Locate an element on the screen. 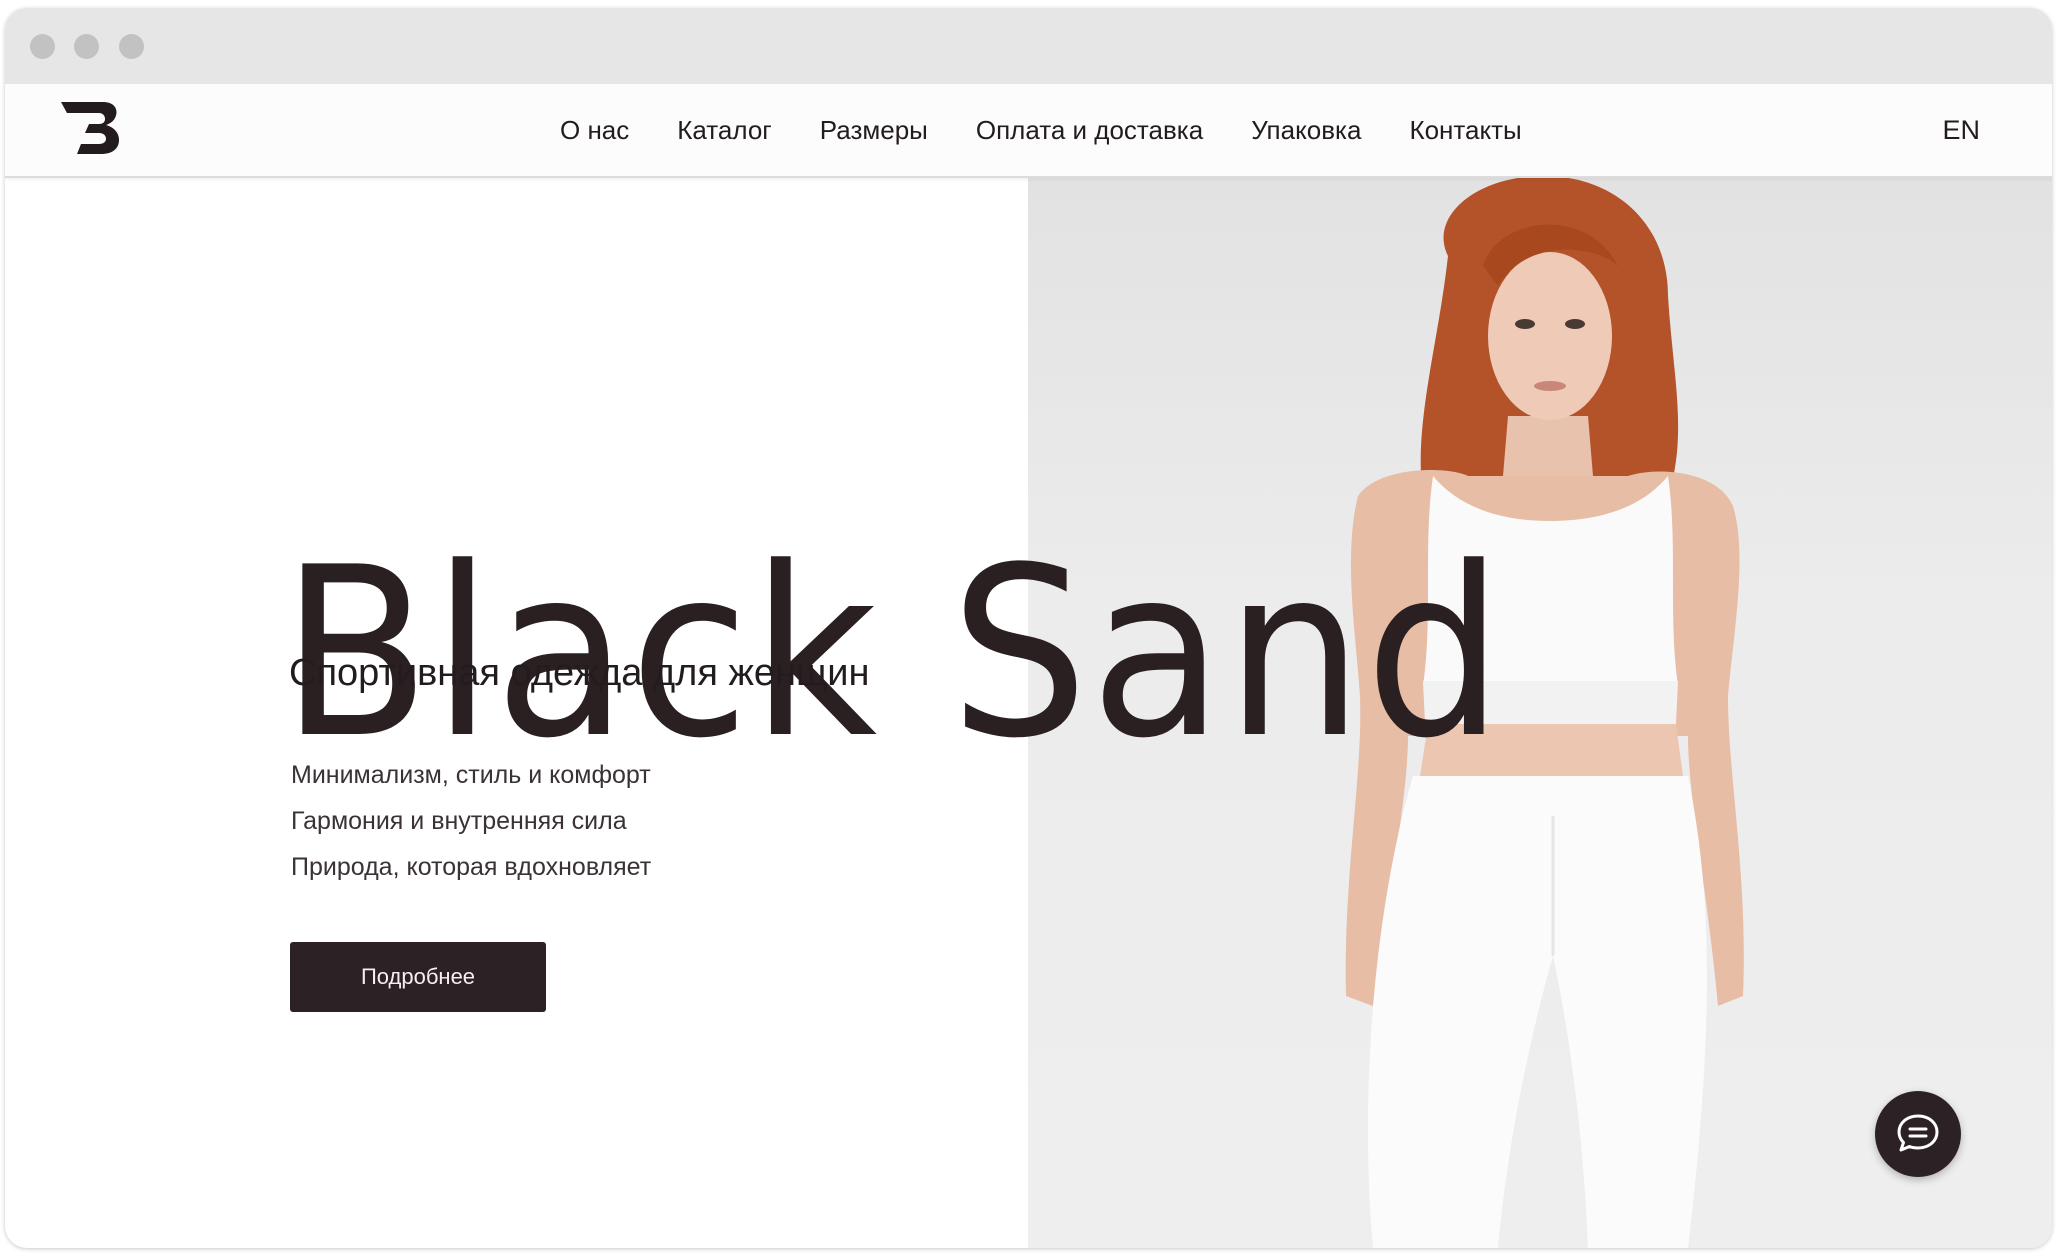 The width and height of the screenshot is (2058, 1256). chat-bubble-icon is located at coordinates (1918, 1133).